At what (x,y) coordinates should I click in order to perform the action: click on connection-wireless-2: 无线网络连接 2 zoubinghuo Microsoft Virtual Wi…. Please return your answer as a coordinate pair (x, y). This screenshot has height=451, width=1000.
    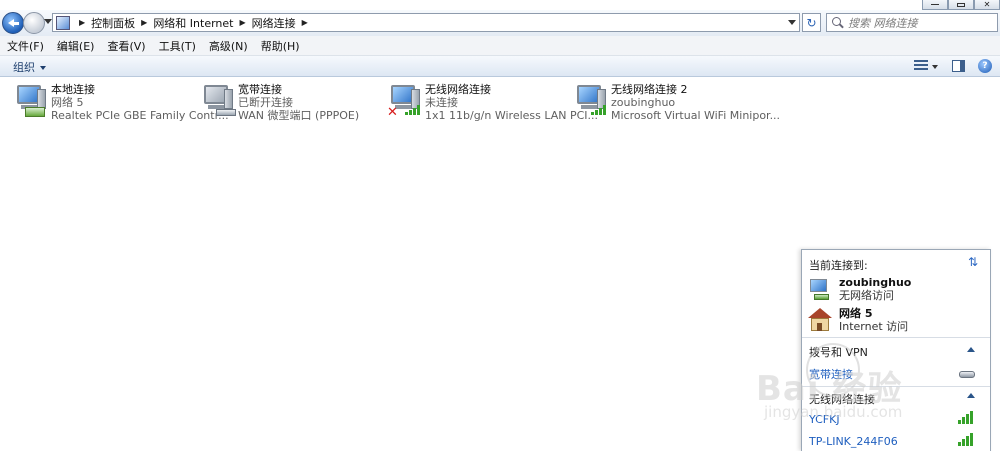
    Looking at the image, I should click on (676, 103).